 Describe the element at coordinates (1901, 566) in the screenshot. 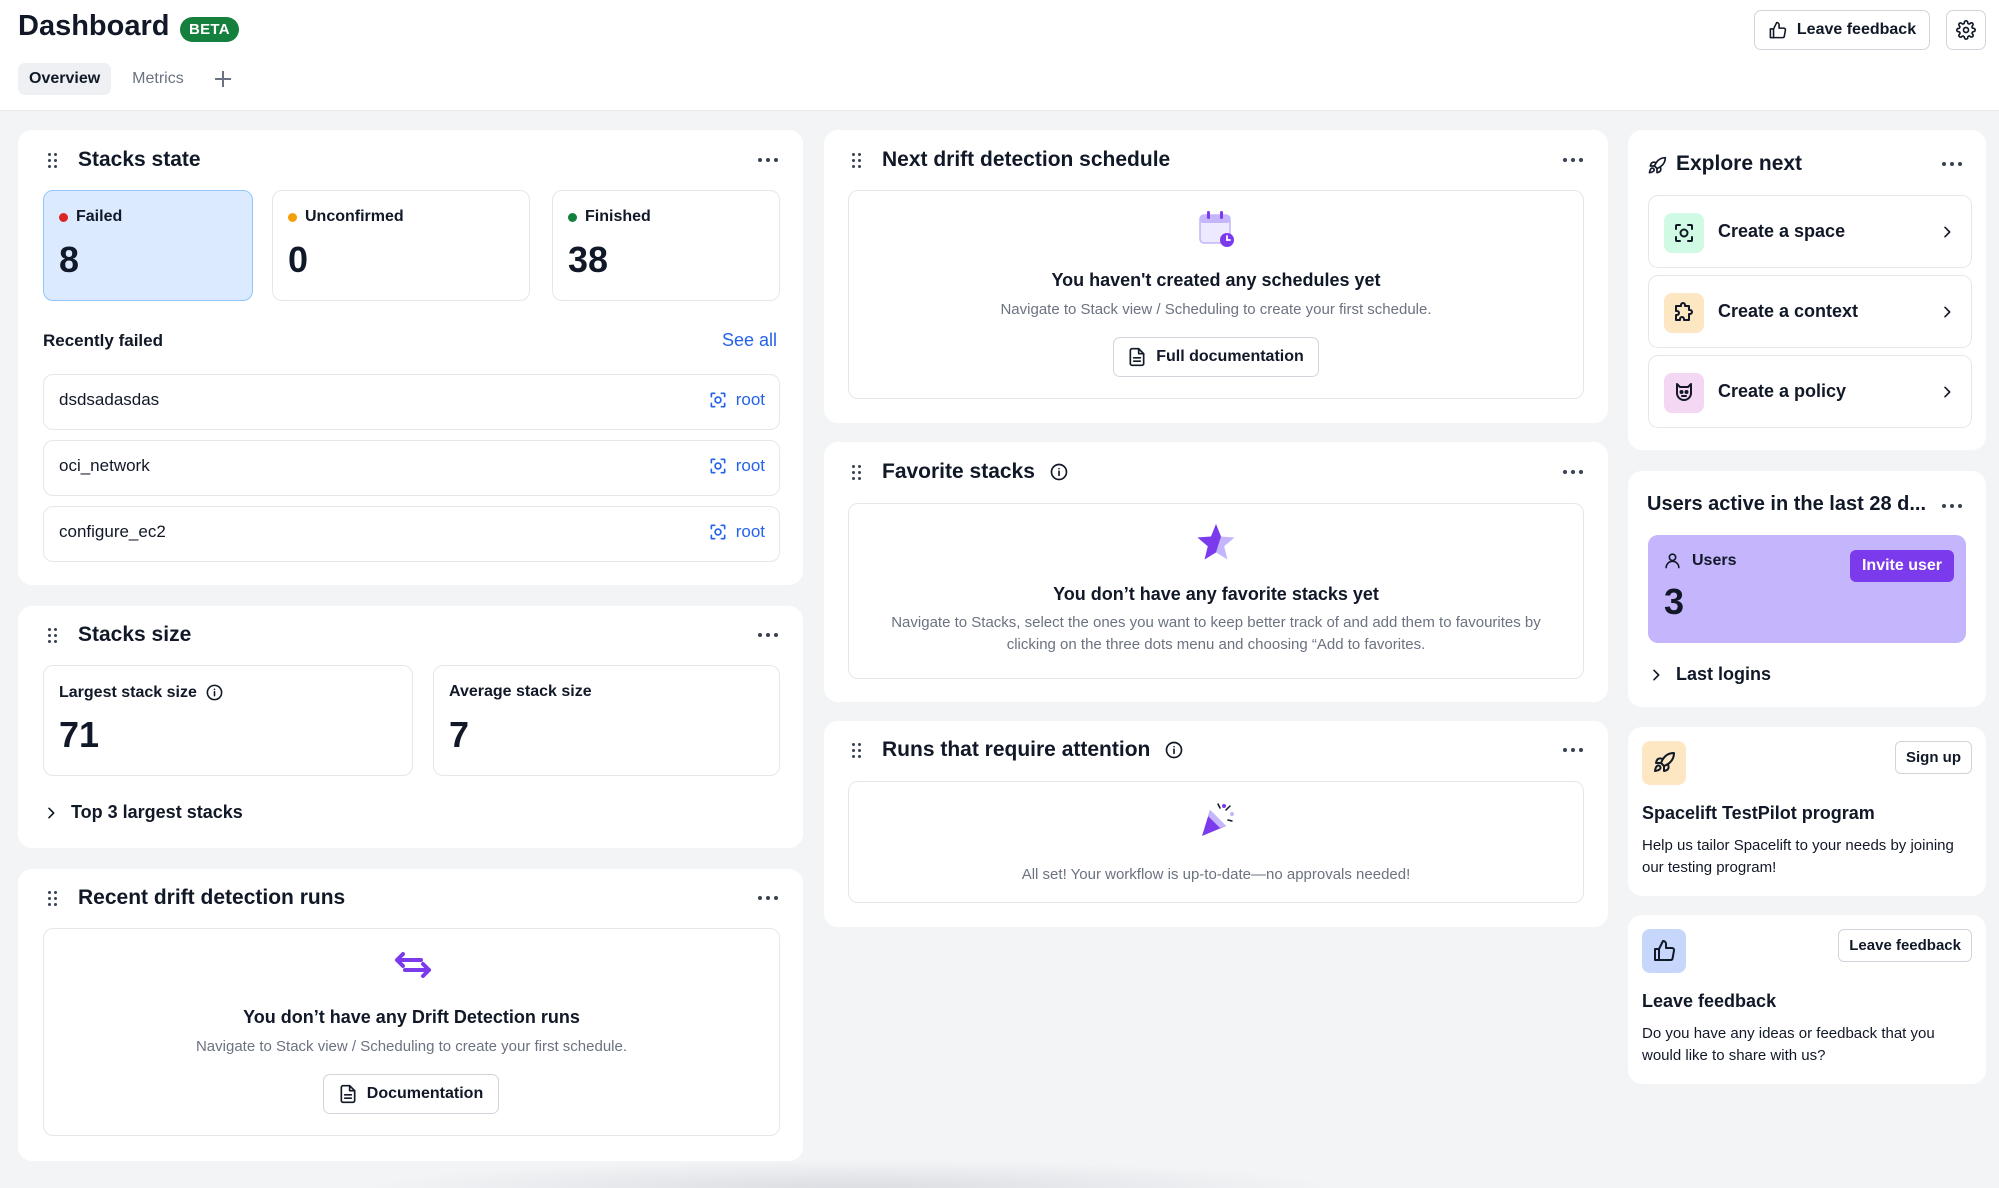

I see `invite-user-button: Invite user` at that location.